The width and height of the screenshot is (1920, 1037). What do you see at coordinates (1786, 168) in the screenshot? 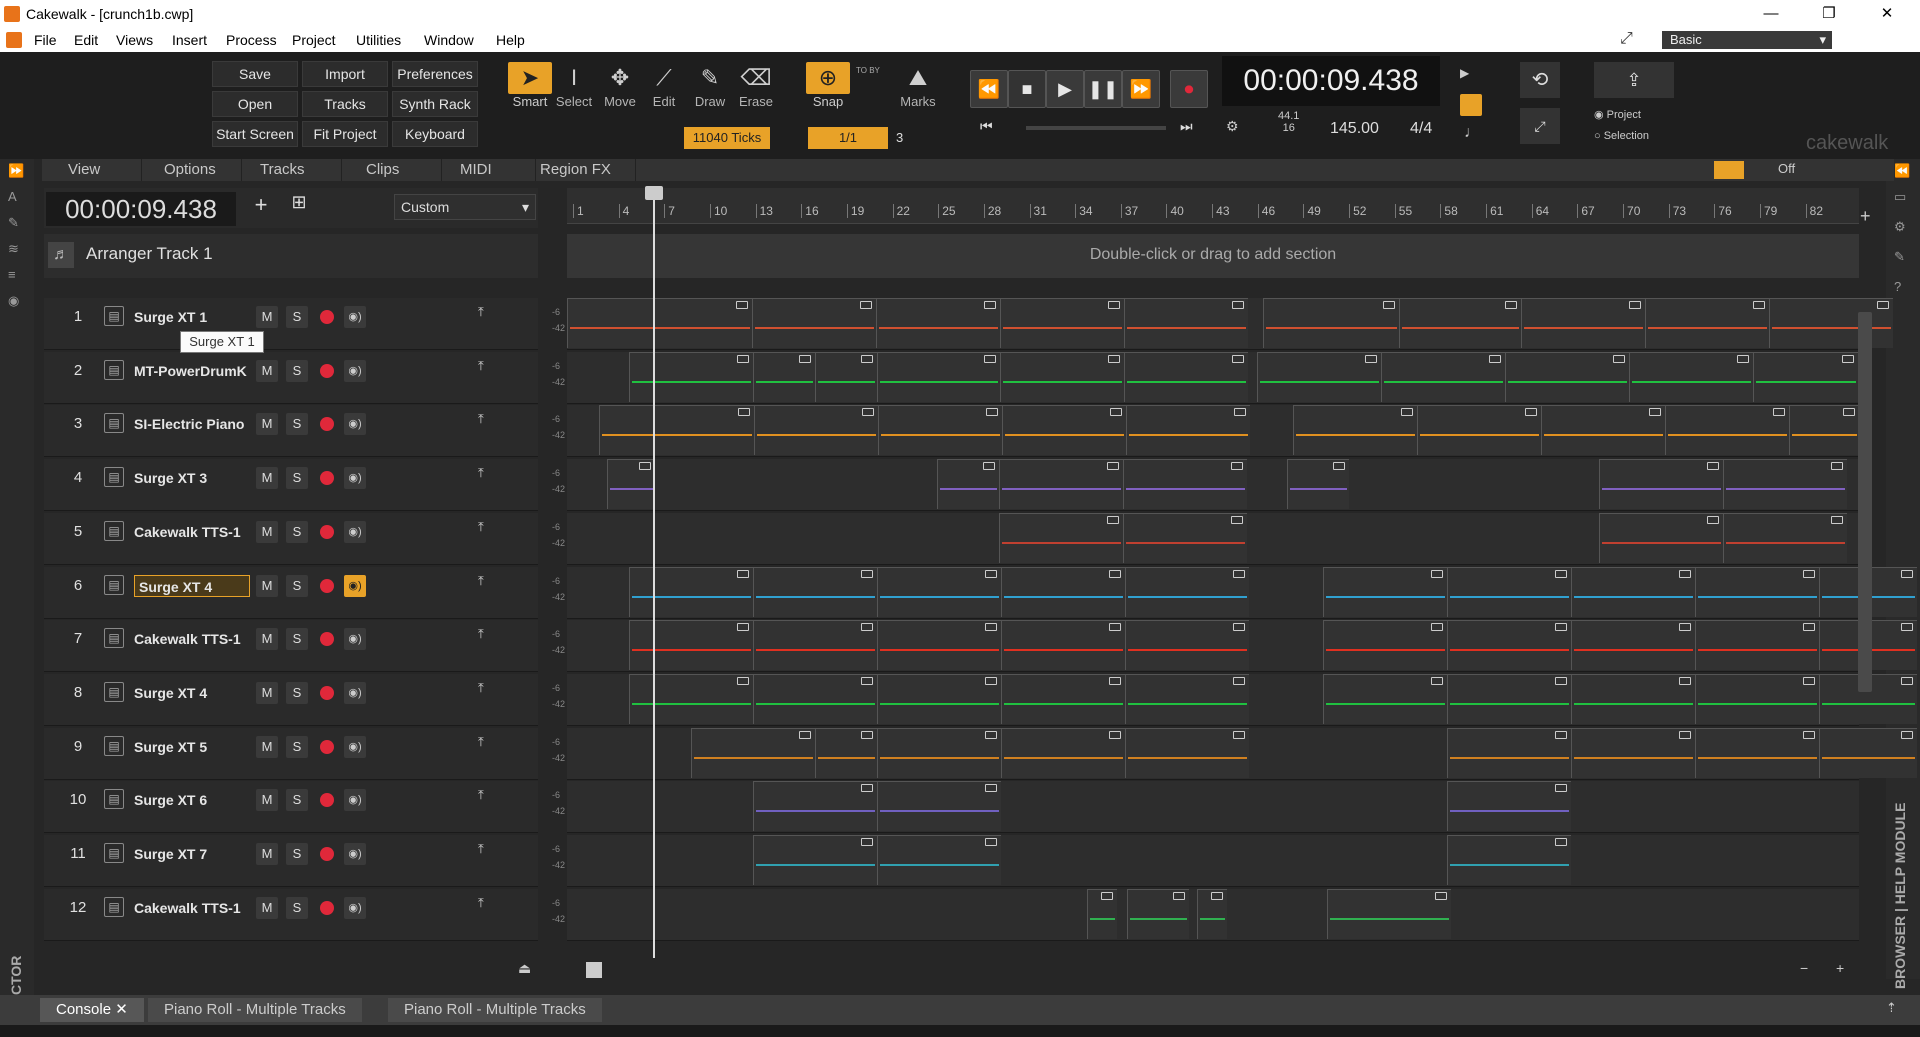
I see `fx-state: Off` at bounding box center [1786, 168].